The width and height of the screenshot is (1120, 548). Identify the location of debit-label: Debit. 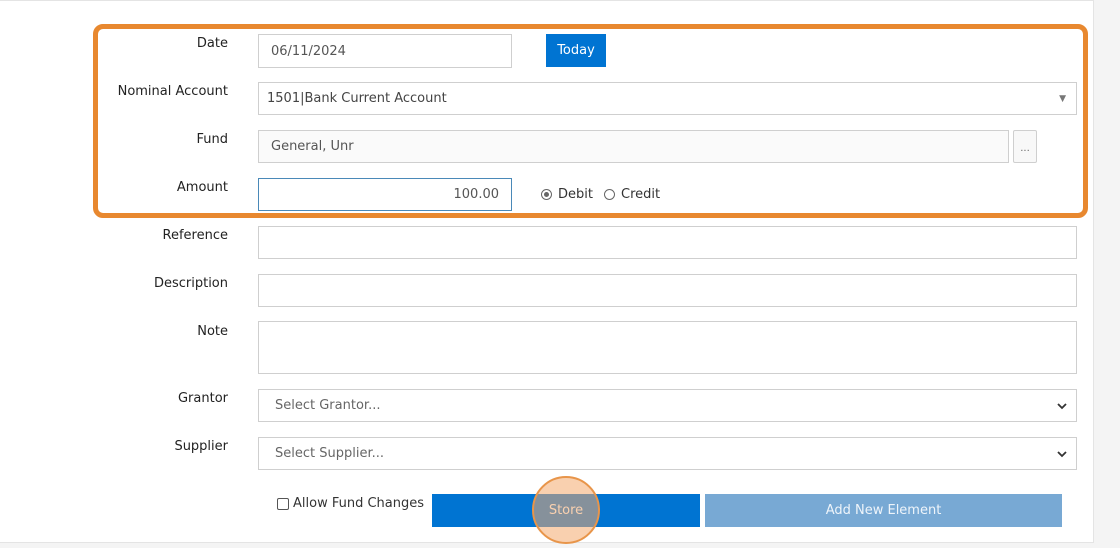
(575, 194).